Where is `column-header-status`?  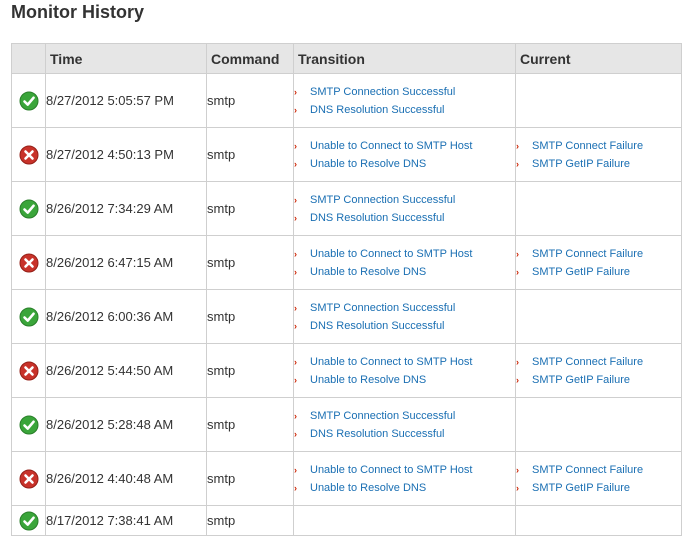 column-header-status is located at coordinates (28, 58).